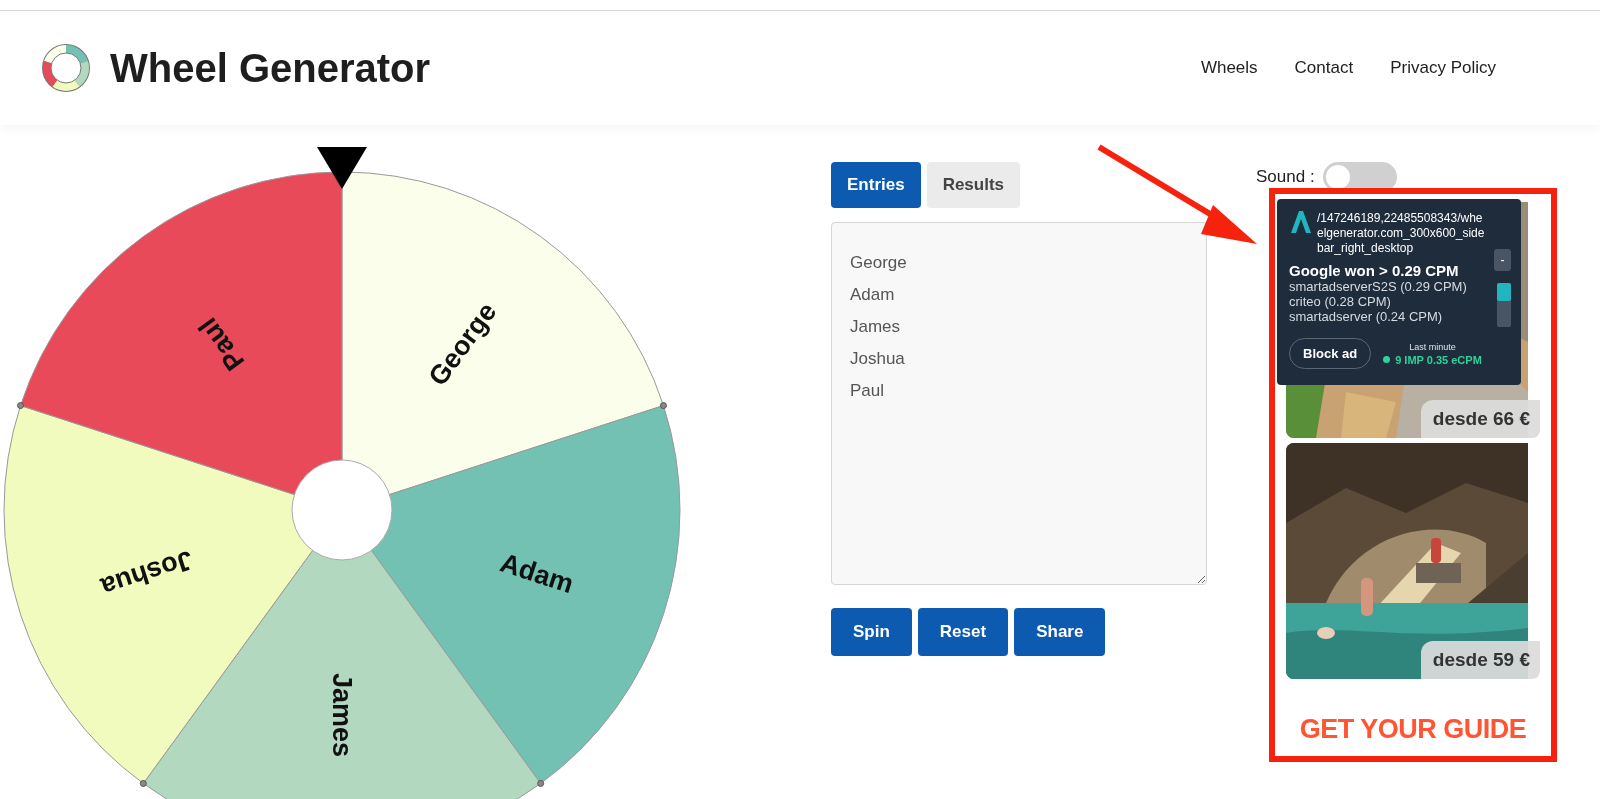 This screenshot has height=799, width=1600. Describe the element at coordinates (147, 573) in the screenshot. I see `segment-label: Joshua` at that location.